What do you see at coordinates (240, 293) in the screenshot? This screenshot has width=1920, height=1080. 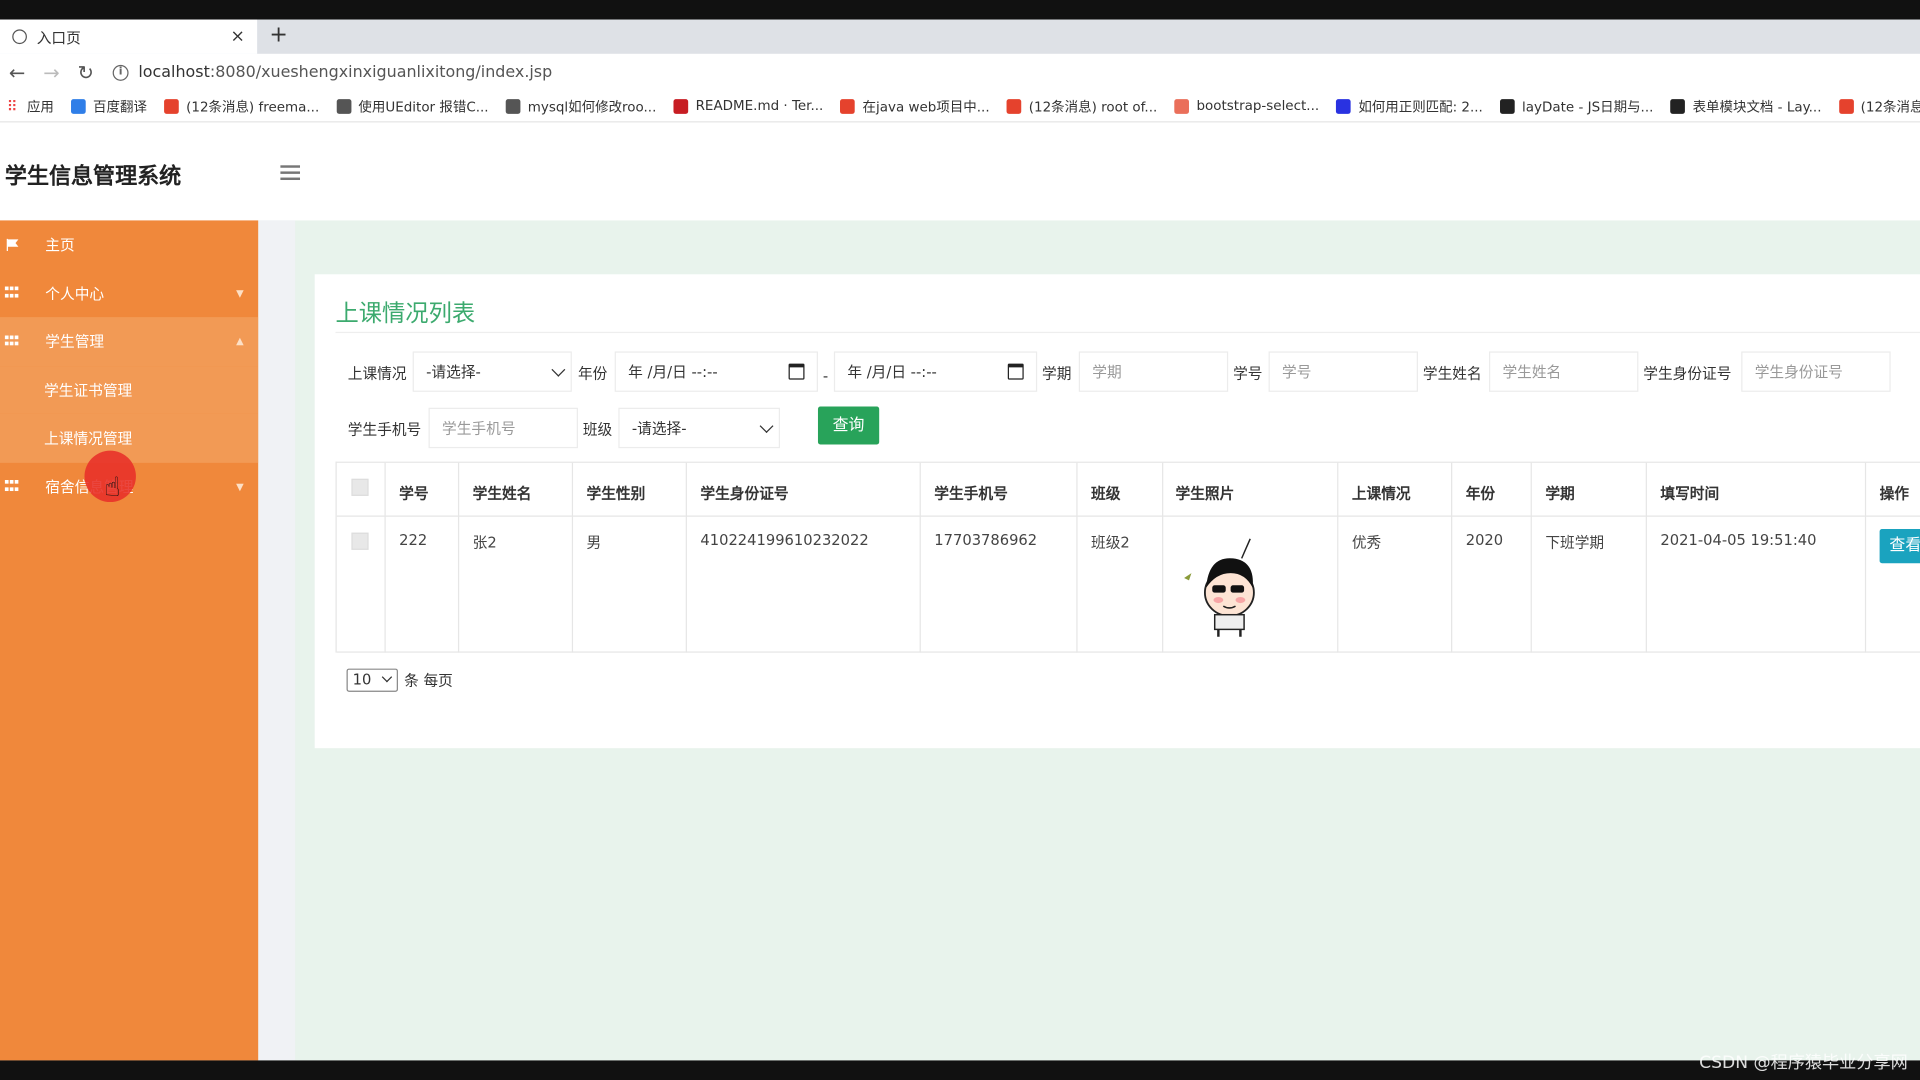 I see `chevron-down-icon: ▼` at bounding box center [240, 293].